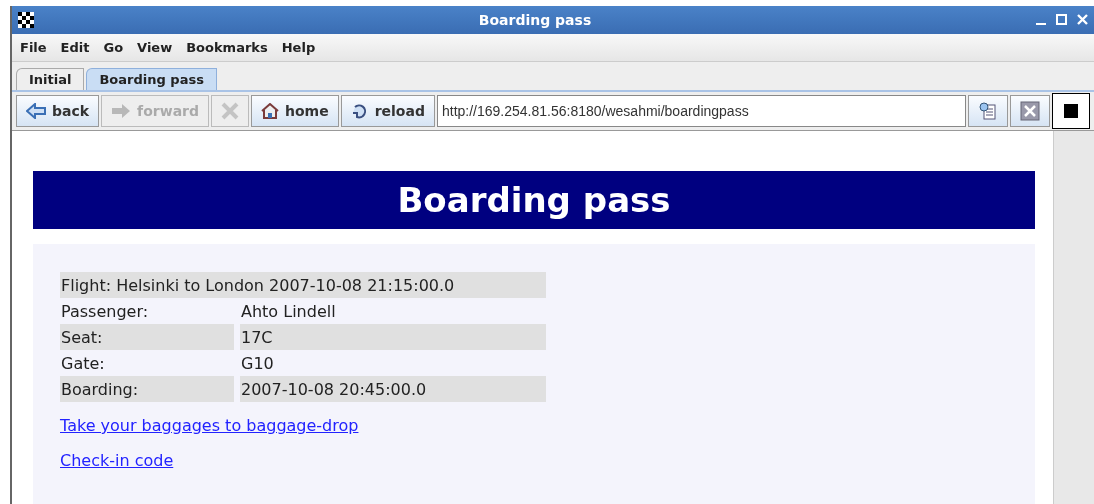 This screenshot has width=1094, height=504. Describe the element at coordinates (26, 19) in the screenshot. I see `checkered-logo-icon` at that location.